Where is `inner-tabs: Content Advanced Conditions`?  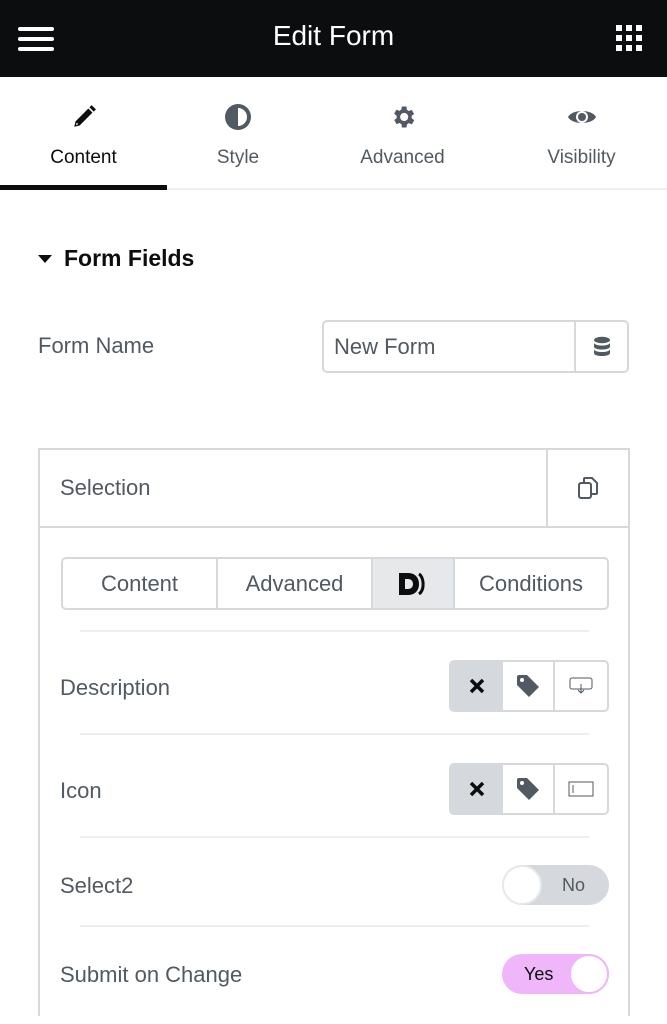
inner-tabs: Content Advanced Conditions is located at coordinates (335, 583).